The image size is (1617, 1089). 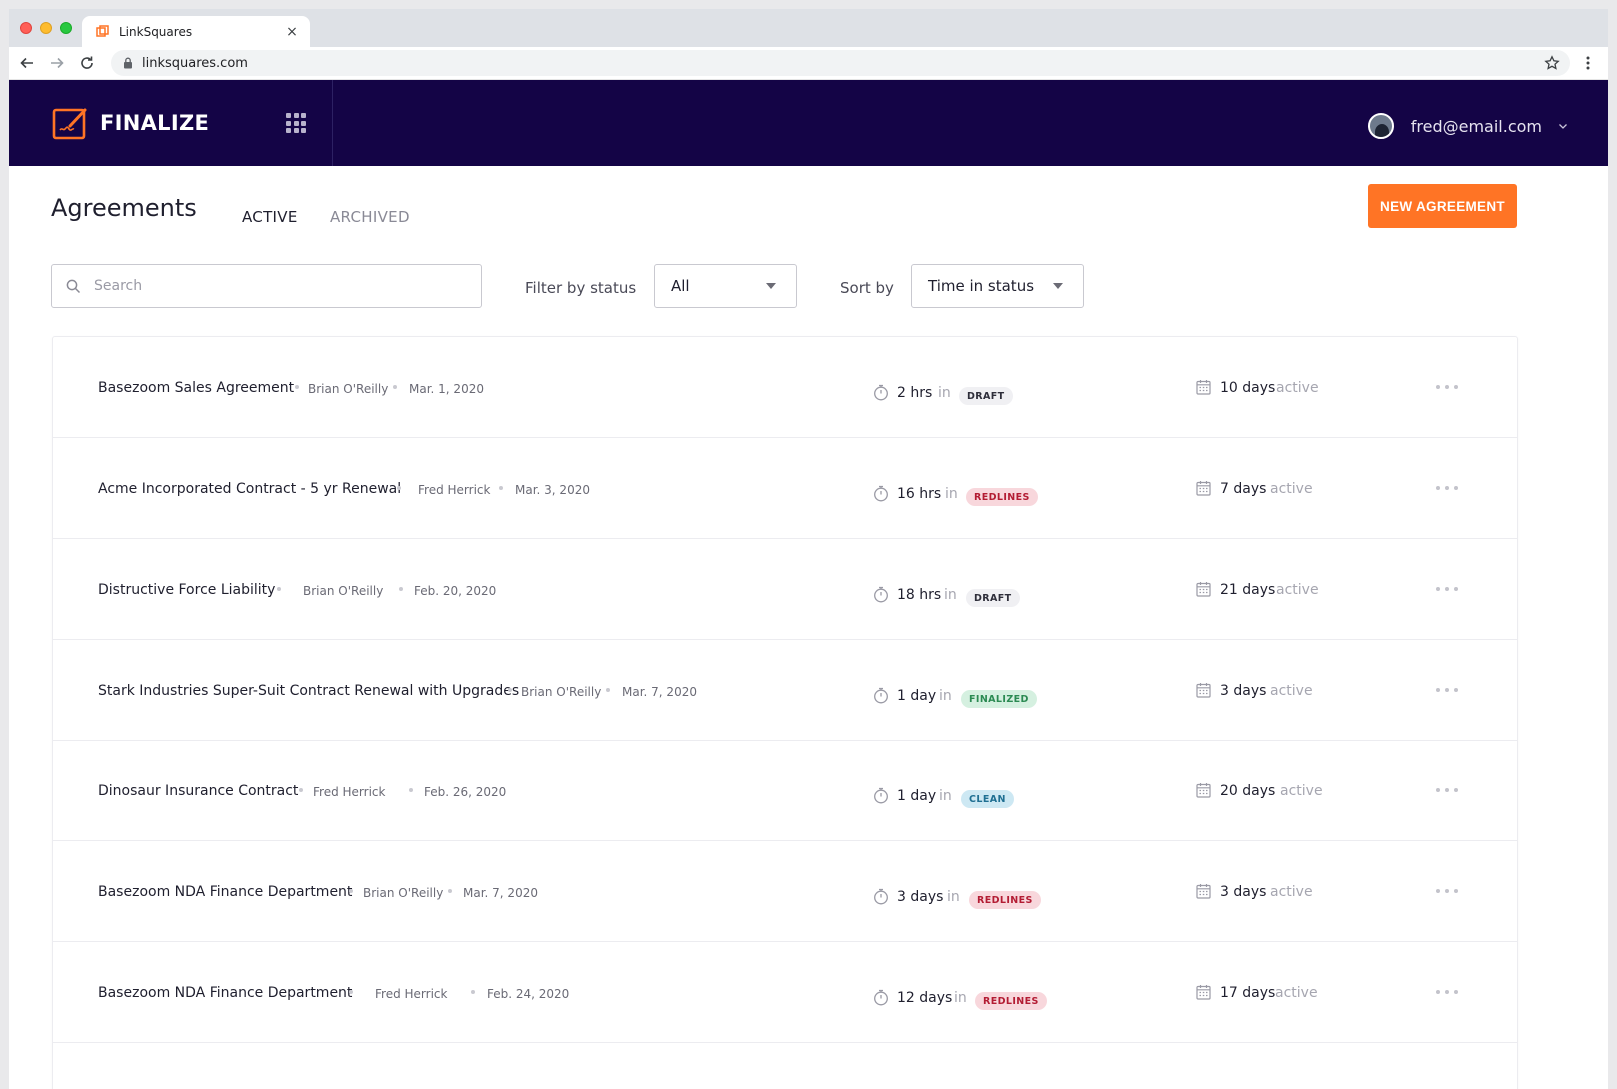 I want to click on status-filter-value: All, so click(x=680, y=286).